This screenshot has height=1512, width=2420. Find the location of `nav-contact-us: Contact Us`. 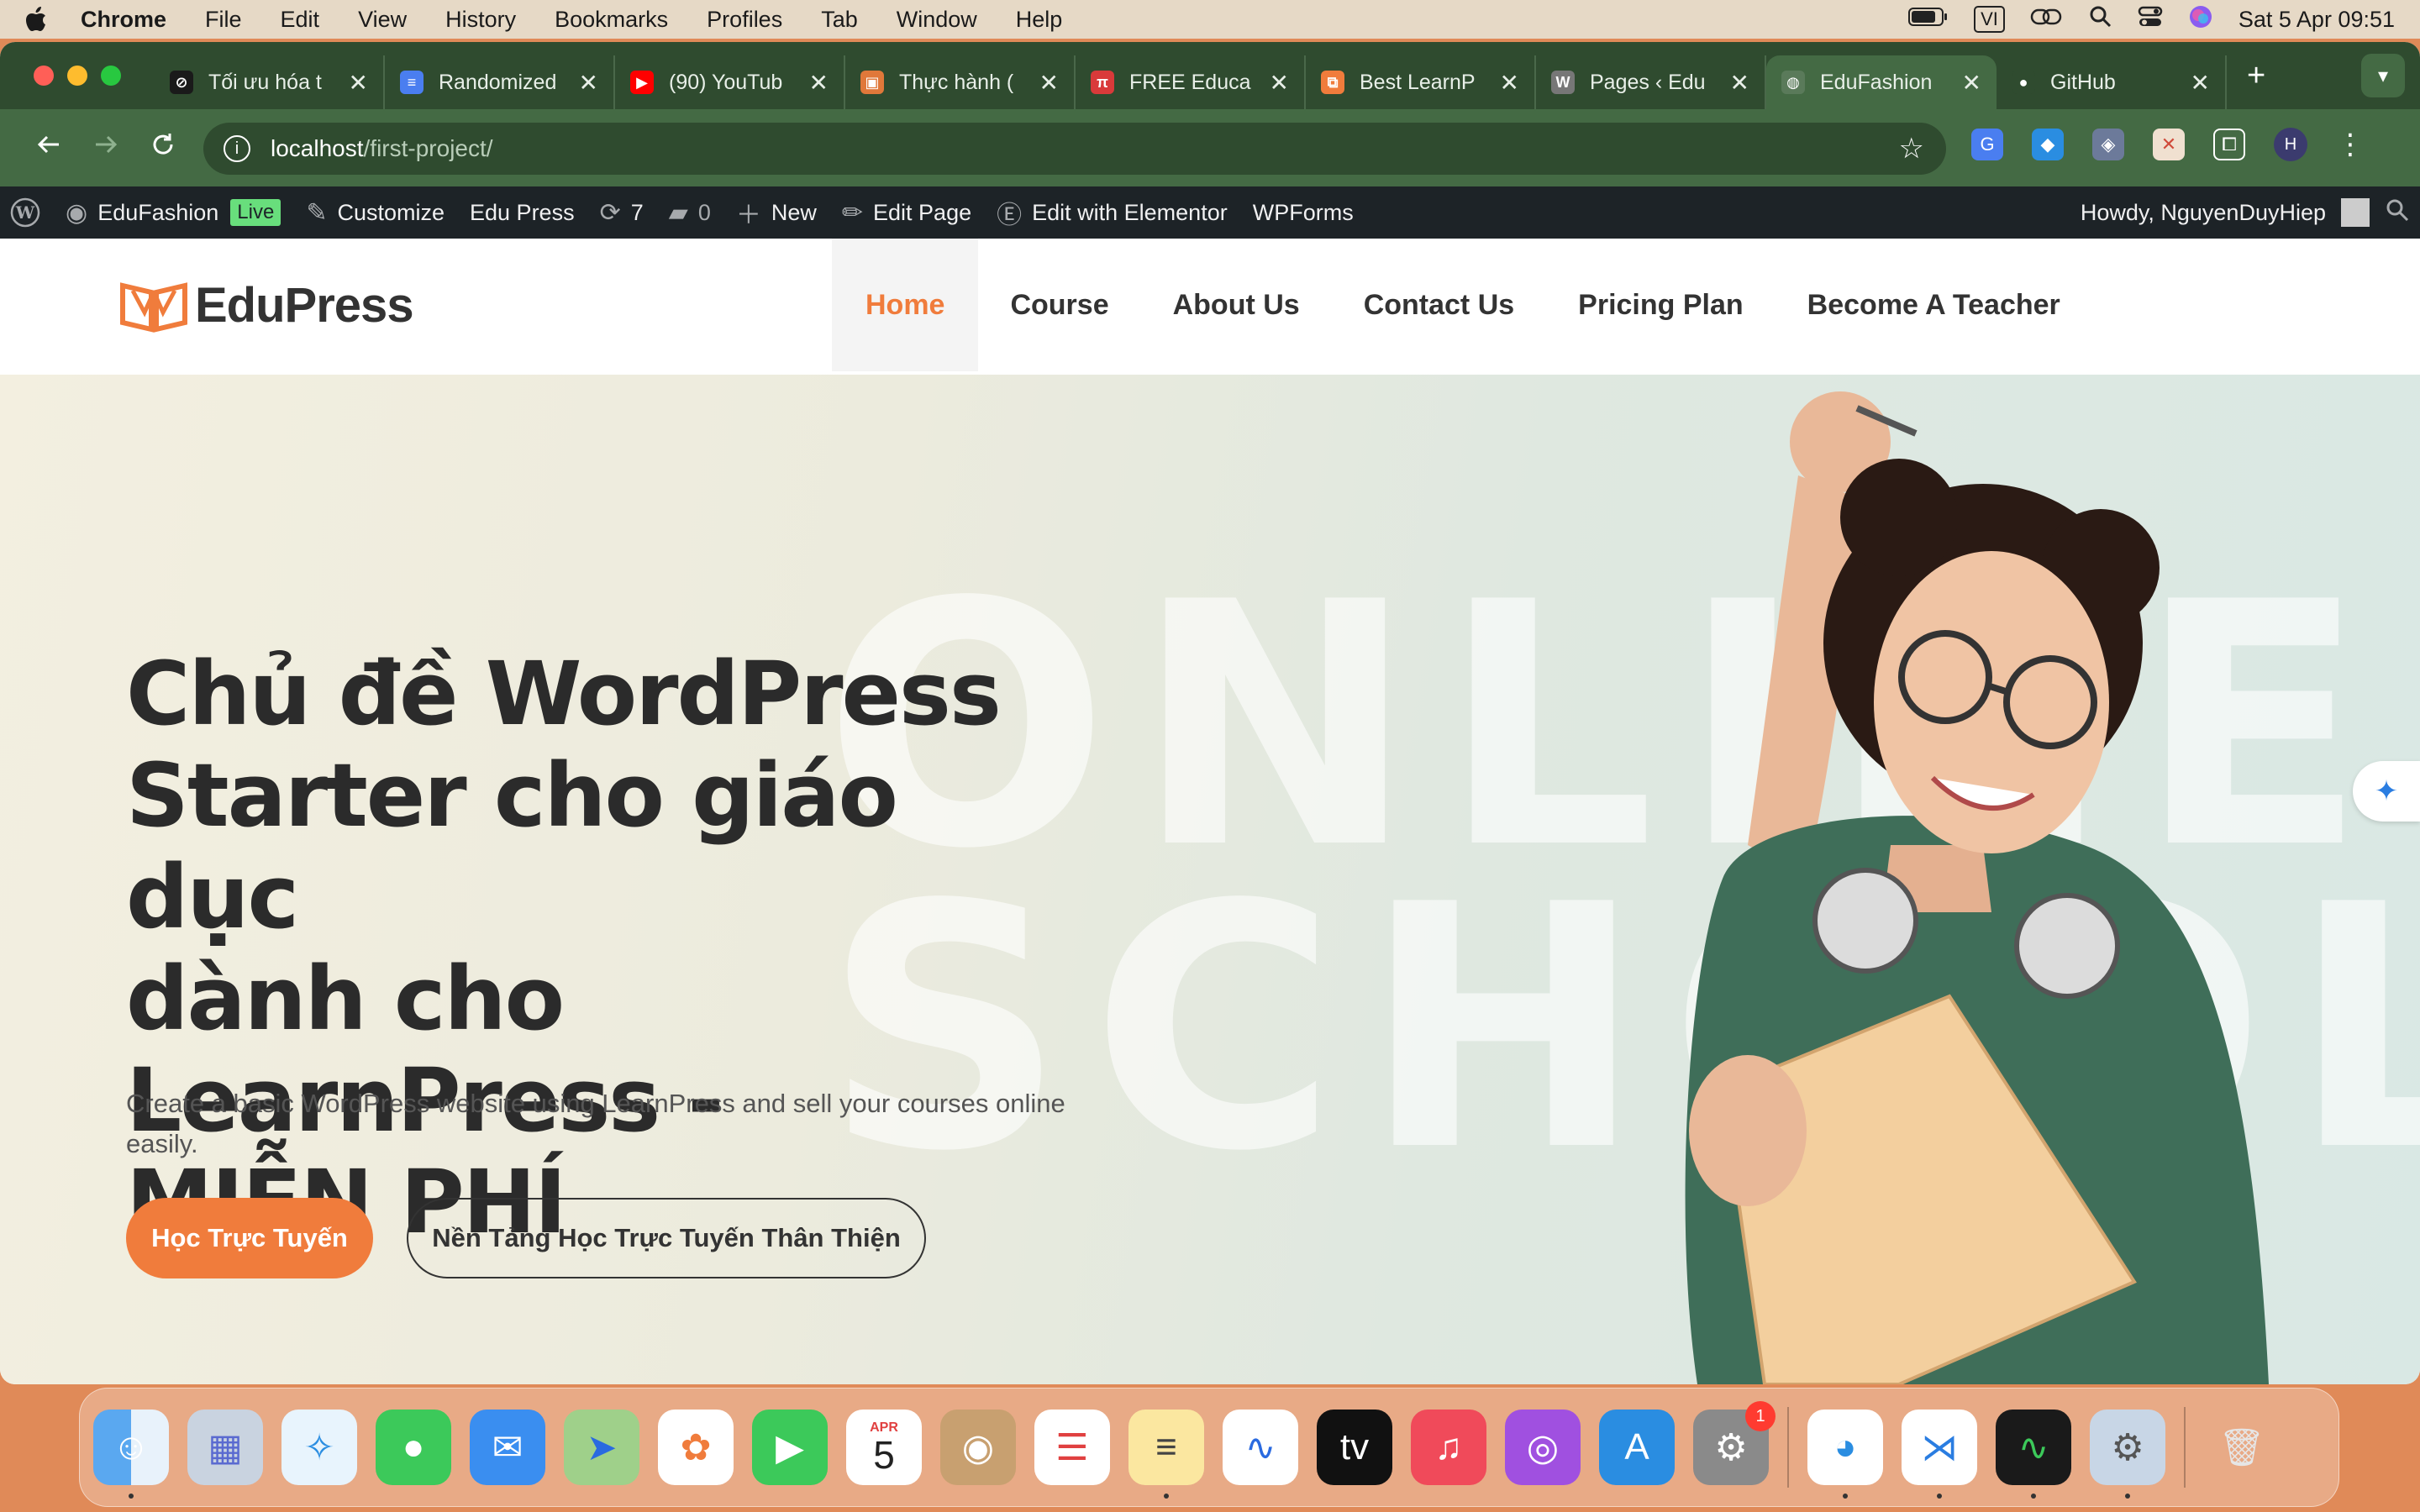

nav-contact-us: Contact Us is located at coordinates (1439, 305).